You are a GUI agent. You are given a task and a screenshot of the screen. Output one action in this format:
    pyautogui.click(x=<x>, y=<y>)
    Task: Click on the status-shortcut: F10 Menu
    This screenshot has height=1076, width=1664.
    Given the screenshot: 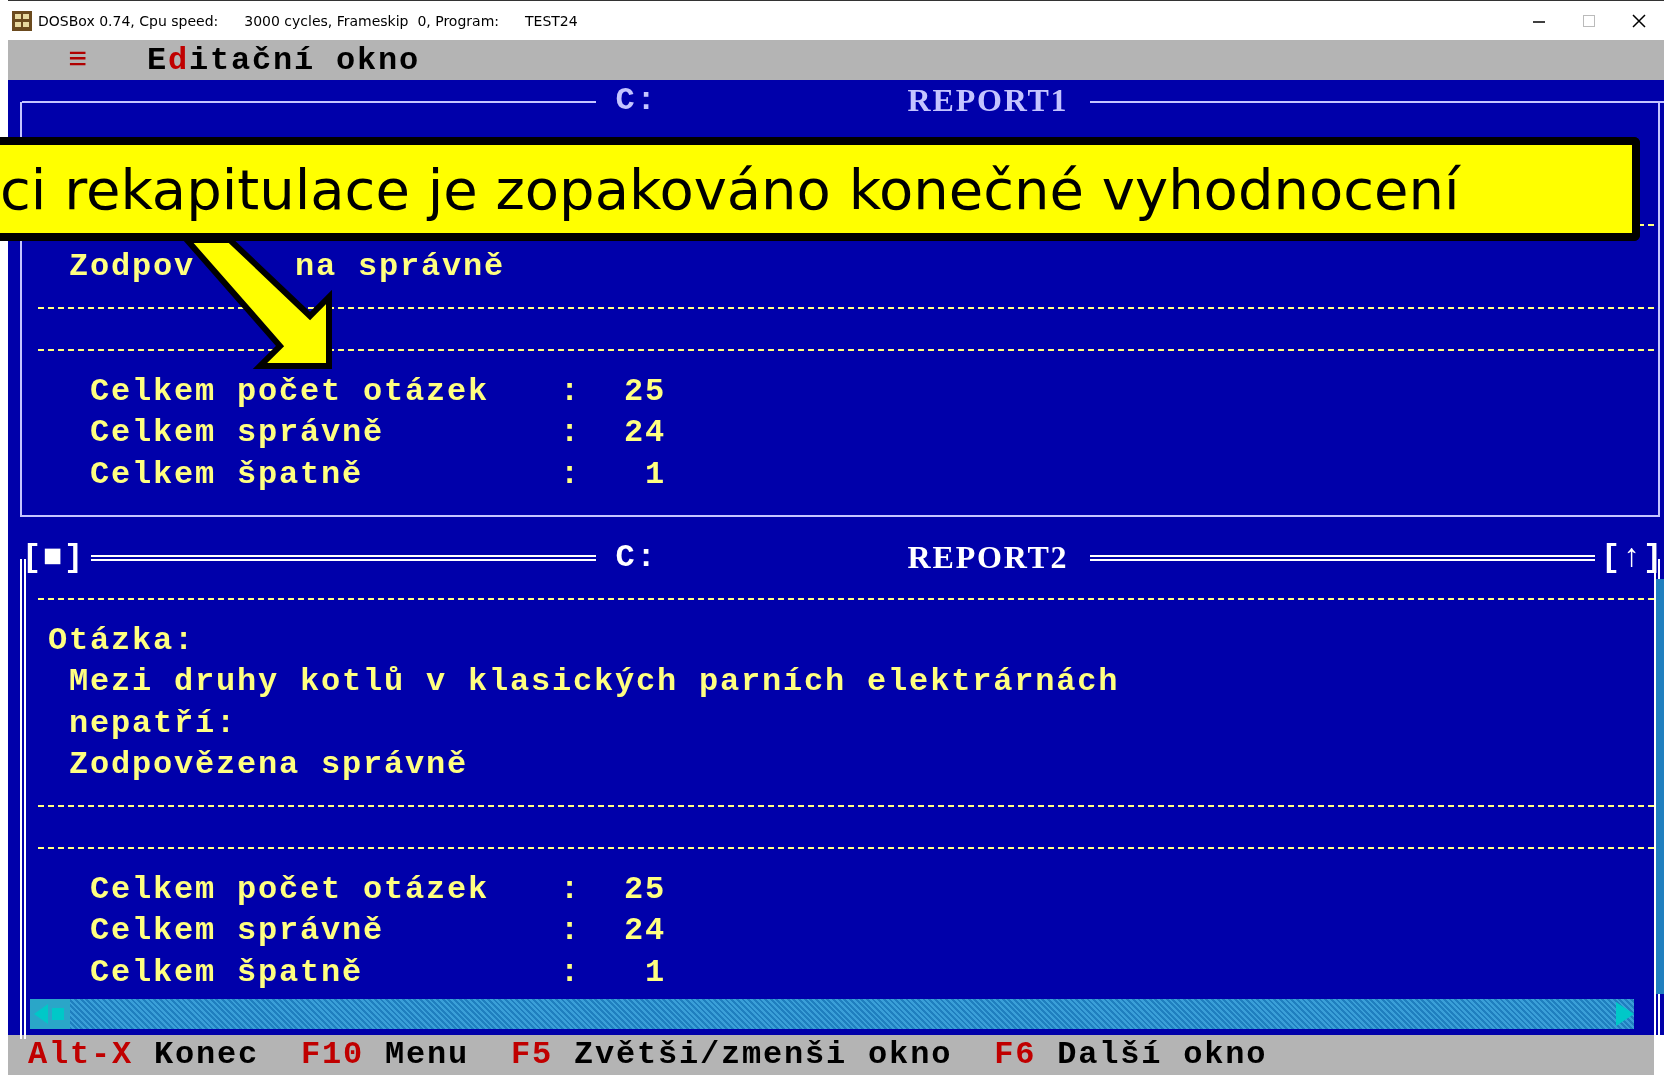 What is the action you would take?
    pyautogui.click(x=385, y=1054)
    